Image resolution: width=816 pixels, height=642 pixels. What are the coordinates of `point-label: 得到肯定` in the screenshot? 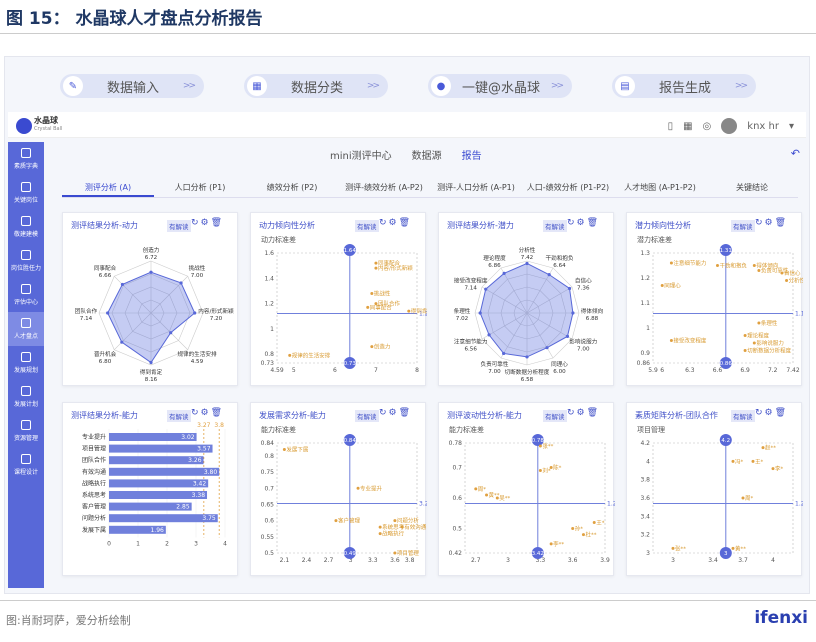 It's located at (419, 311).